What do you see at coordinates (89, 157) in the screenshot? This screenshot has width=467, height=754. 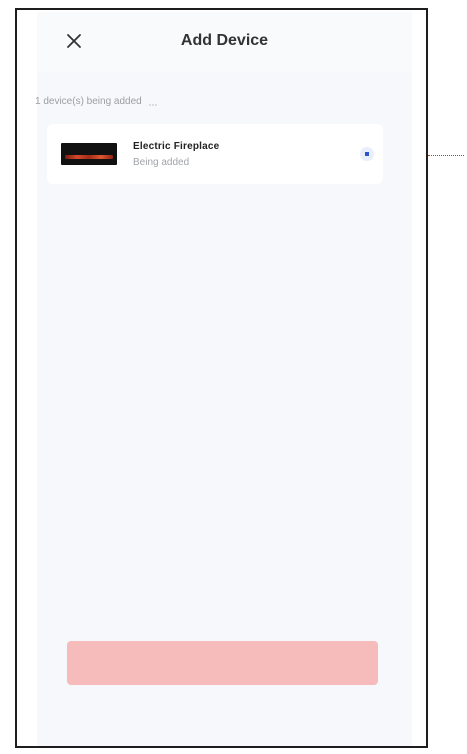 I see `flame-graphic` at bounding box center [89, 157].